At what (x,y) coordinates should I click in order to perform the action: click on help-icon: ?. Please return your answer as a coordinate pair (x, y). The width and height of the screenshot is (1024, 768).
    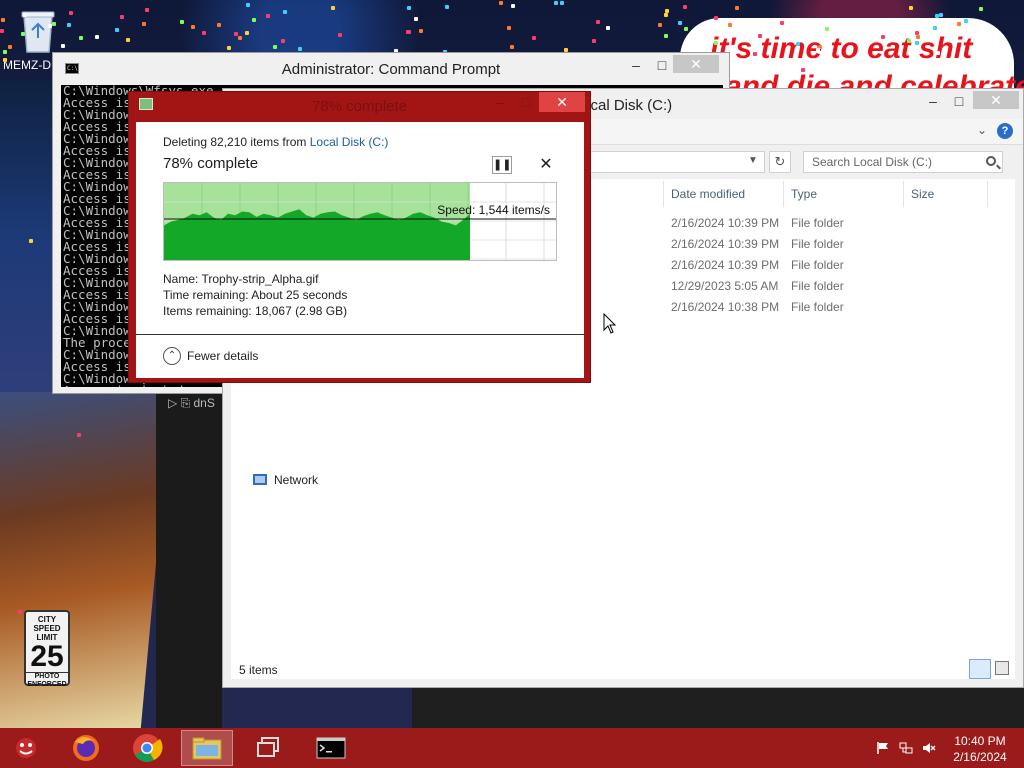
    Looking at the image, I should click on (1005, 131).